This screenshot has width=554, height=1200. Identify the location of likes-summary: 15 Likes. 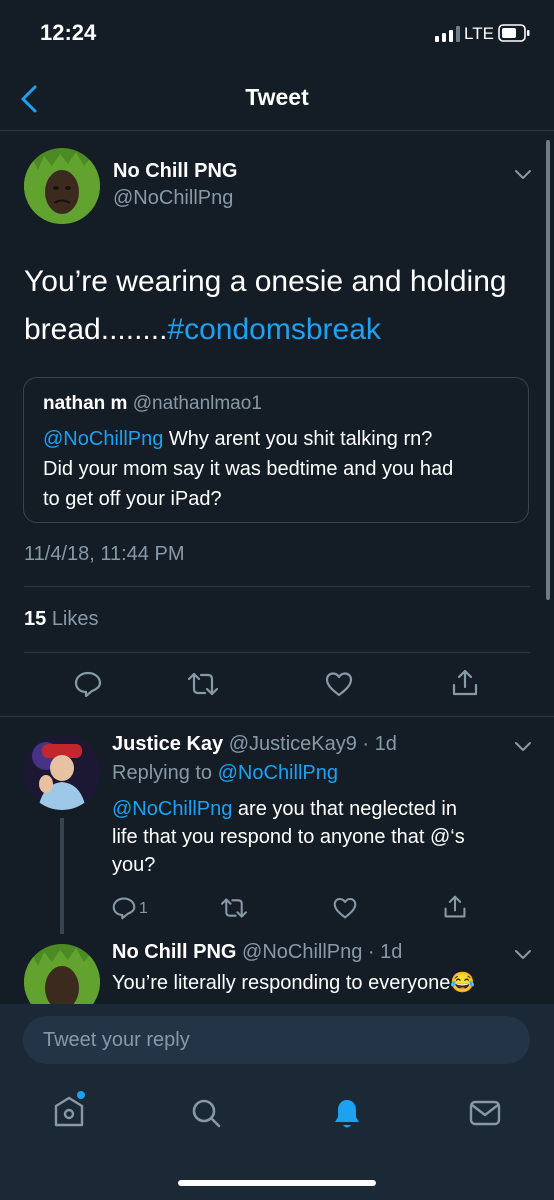
(61, 619).